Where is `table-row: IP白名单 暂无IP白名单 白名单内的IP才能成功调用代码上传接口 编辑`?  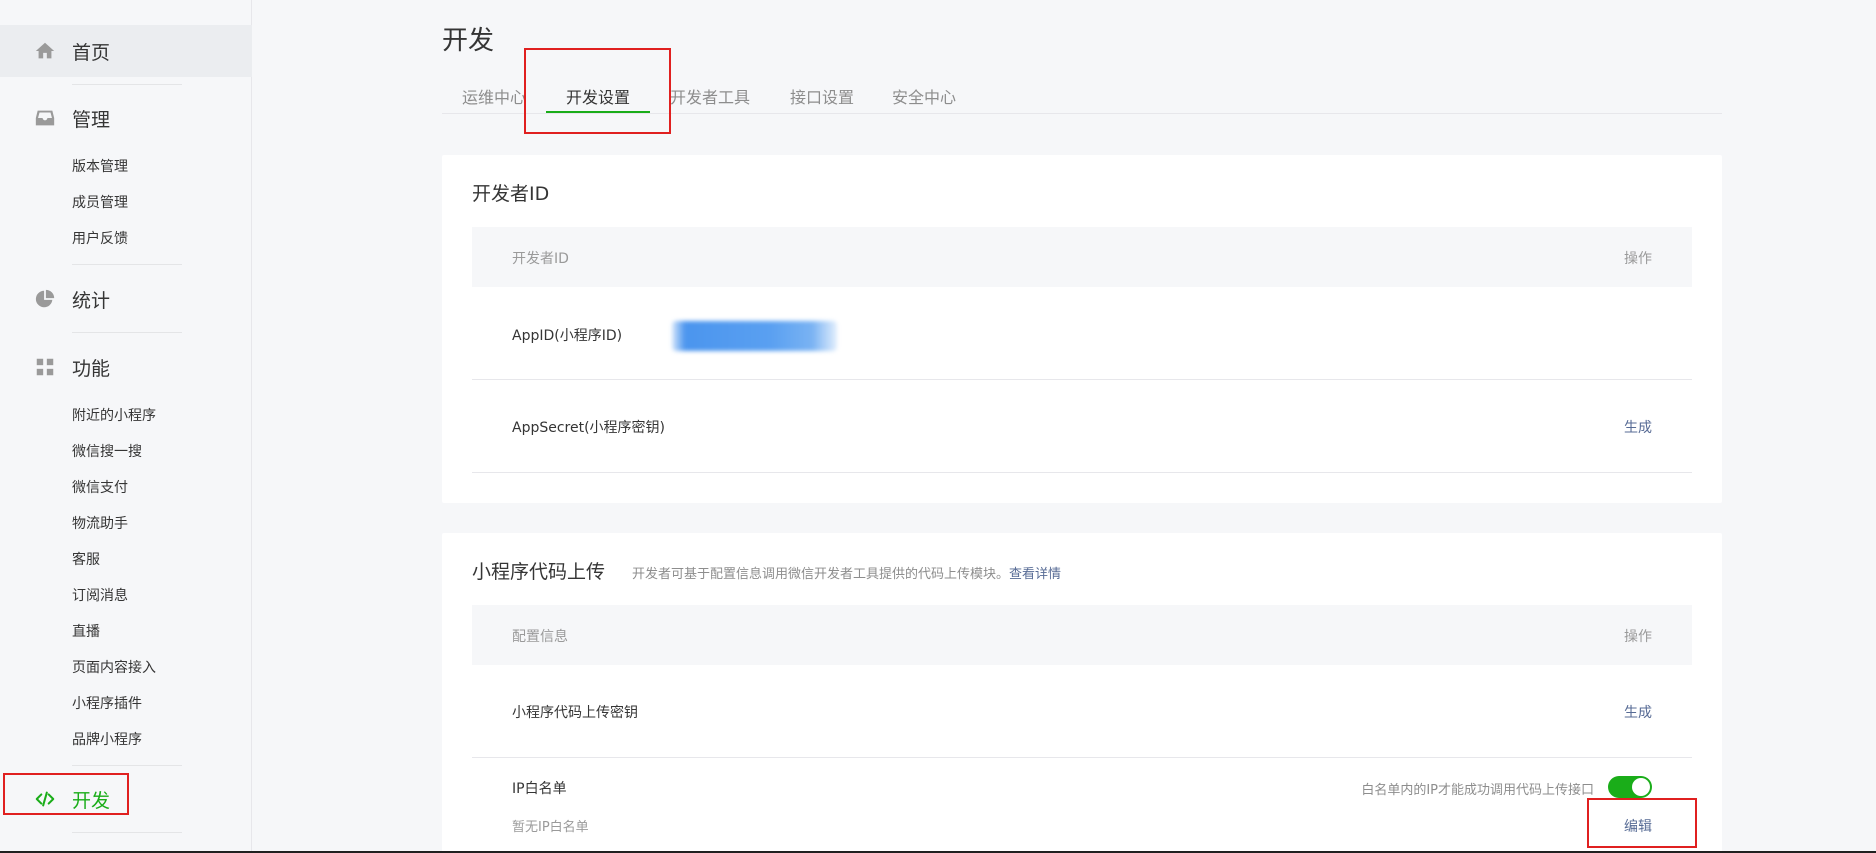
table-row: IP白名单 暂无IP白名单 白名单内的IP才能成功调用代码上传接口 编辑 is located at coordinates (1082, 805).